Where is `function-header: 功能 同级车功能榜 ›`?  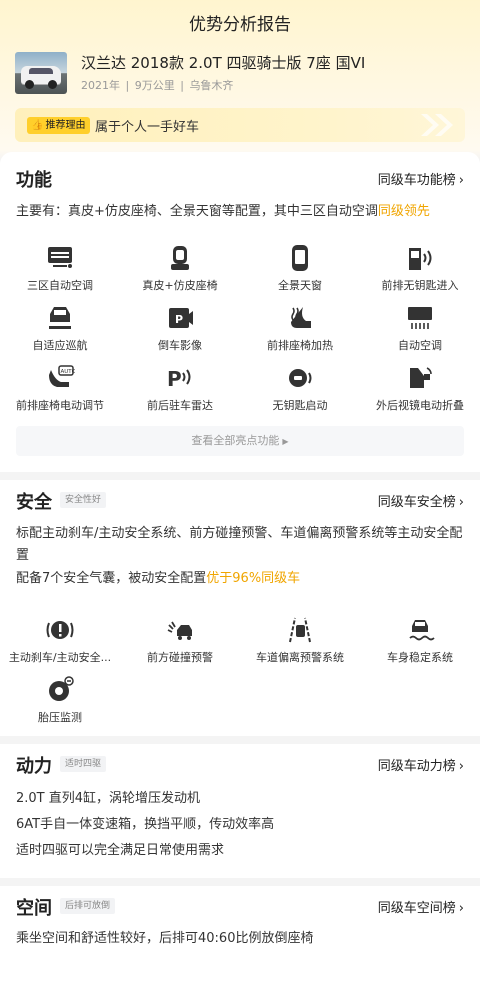
function-header: 功能 同级车功能榜 › is located at coordinates (240, 179).